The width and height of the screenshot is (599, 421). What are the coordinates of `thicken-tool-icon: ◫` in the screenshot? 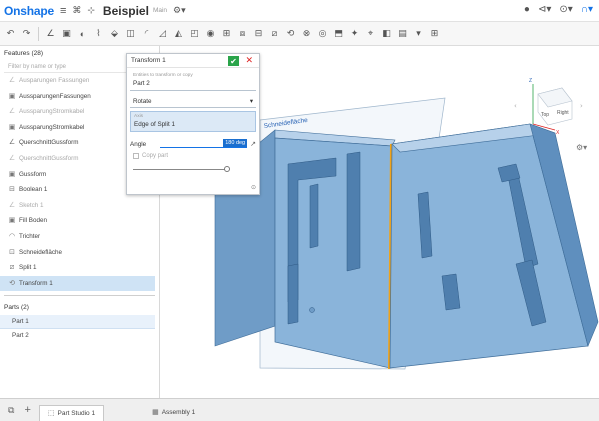 It's located at (130, 33).